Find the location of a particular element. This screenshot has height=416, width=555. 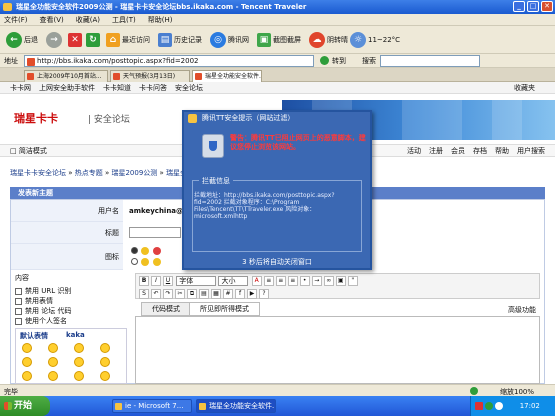

align-right-icon: ≡ is located at coordinates (292, 281).